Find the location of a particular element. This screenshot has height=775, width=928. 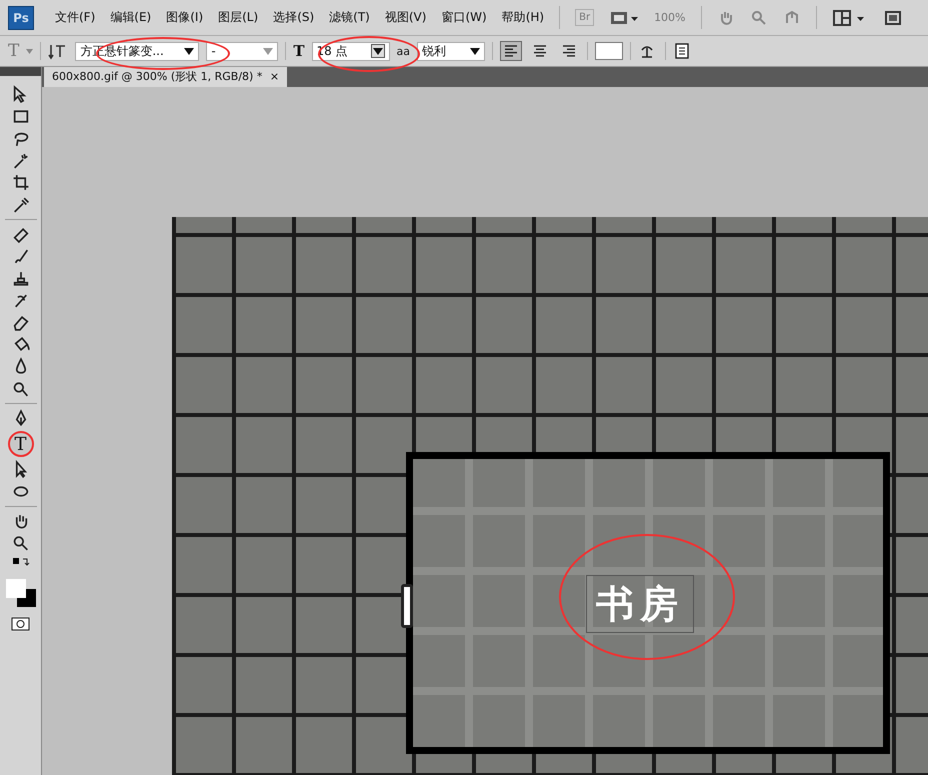

menu-item: 图层(L) is located at coordinates (238, 17).